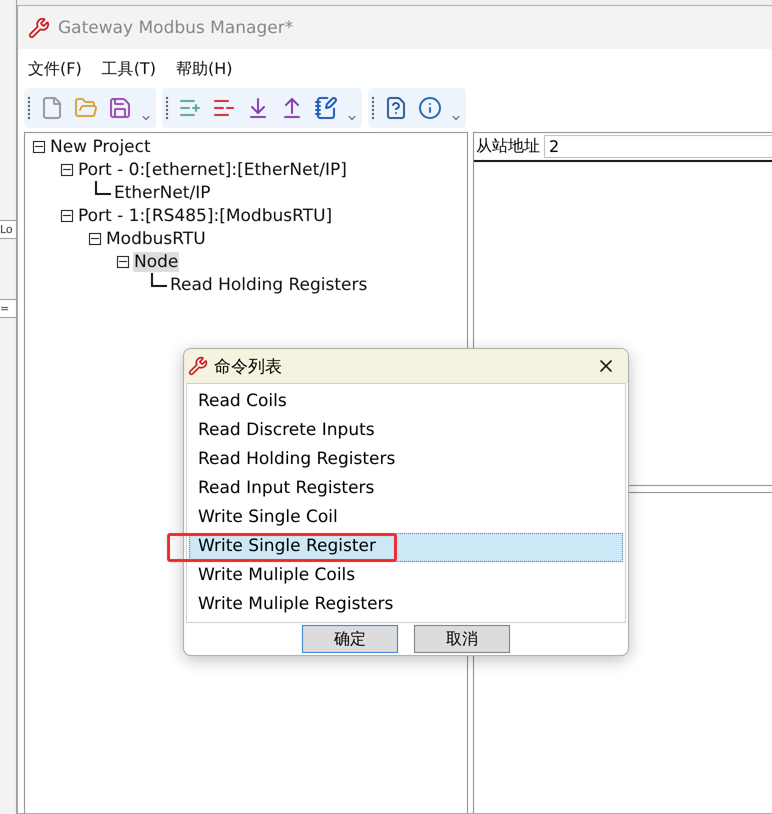 The image size is (772, 814). Describe the element at coordinates (406, 402) in the screenshot. I see `list-item: Read Coils` at that location.